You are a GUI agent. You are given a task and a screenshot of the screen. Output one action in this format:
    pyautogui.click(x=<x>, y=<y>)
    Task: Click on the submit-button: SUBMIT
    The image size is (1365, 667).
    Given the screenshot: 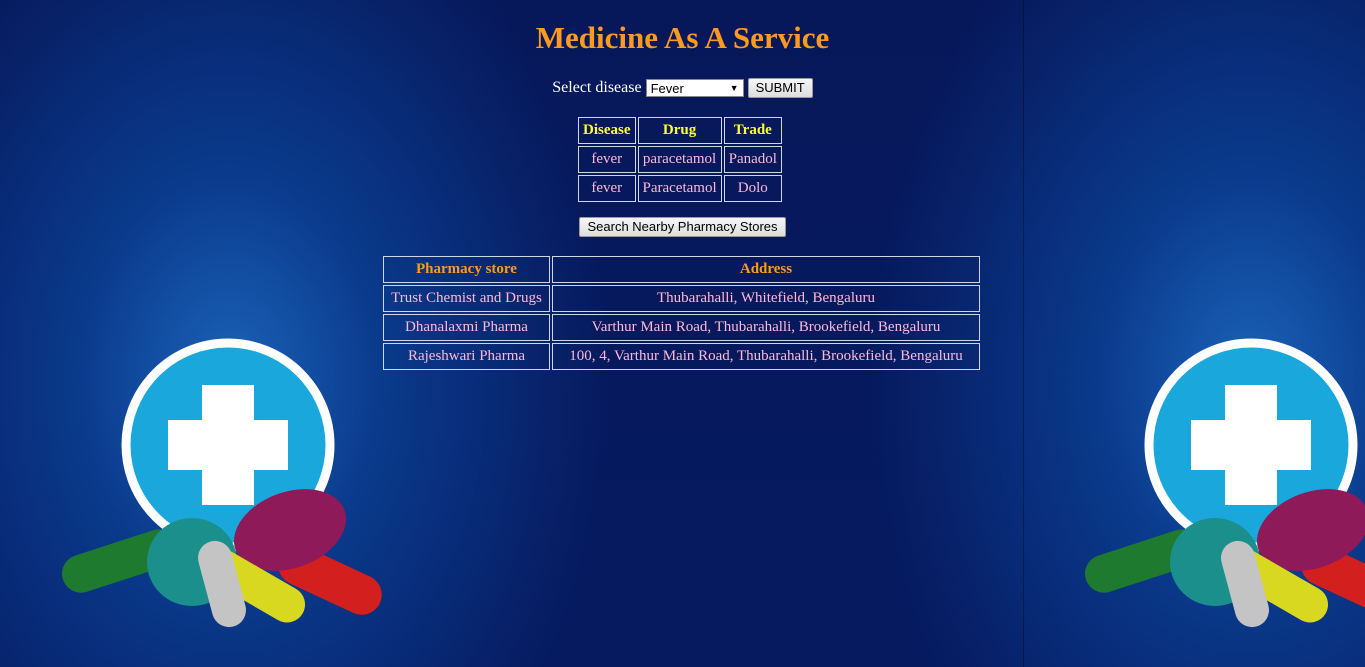 What is the action you would take?
    pyautogui.click(x=780, y=88)
    